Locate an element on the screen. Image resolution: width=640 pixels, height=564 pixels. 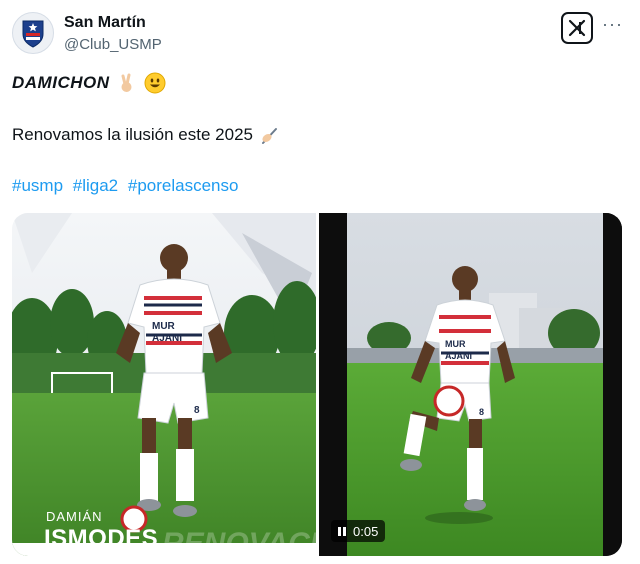
account-name: San Martín is located at coordinates (105, 23).